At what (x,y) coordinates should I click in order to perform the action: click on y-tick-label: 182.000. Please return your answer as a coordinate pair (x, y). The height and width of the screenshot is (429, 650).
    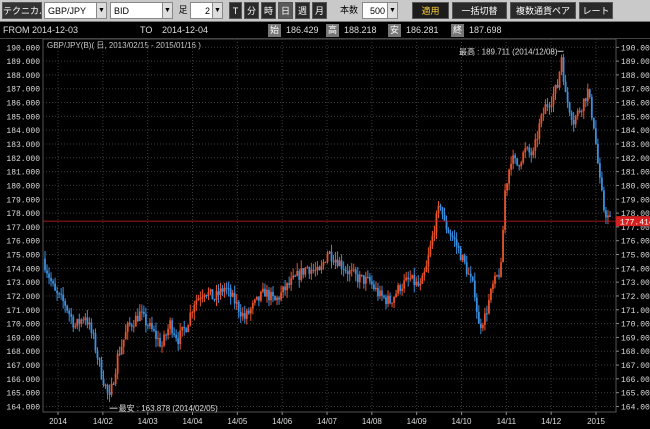
    Looking at the image, I should click on (635, 159).